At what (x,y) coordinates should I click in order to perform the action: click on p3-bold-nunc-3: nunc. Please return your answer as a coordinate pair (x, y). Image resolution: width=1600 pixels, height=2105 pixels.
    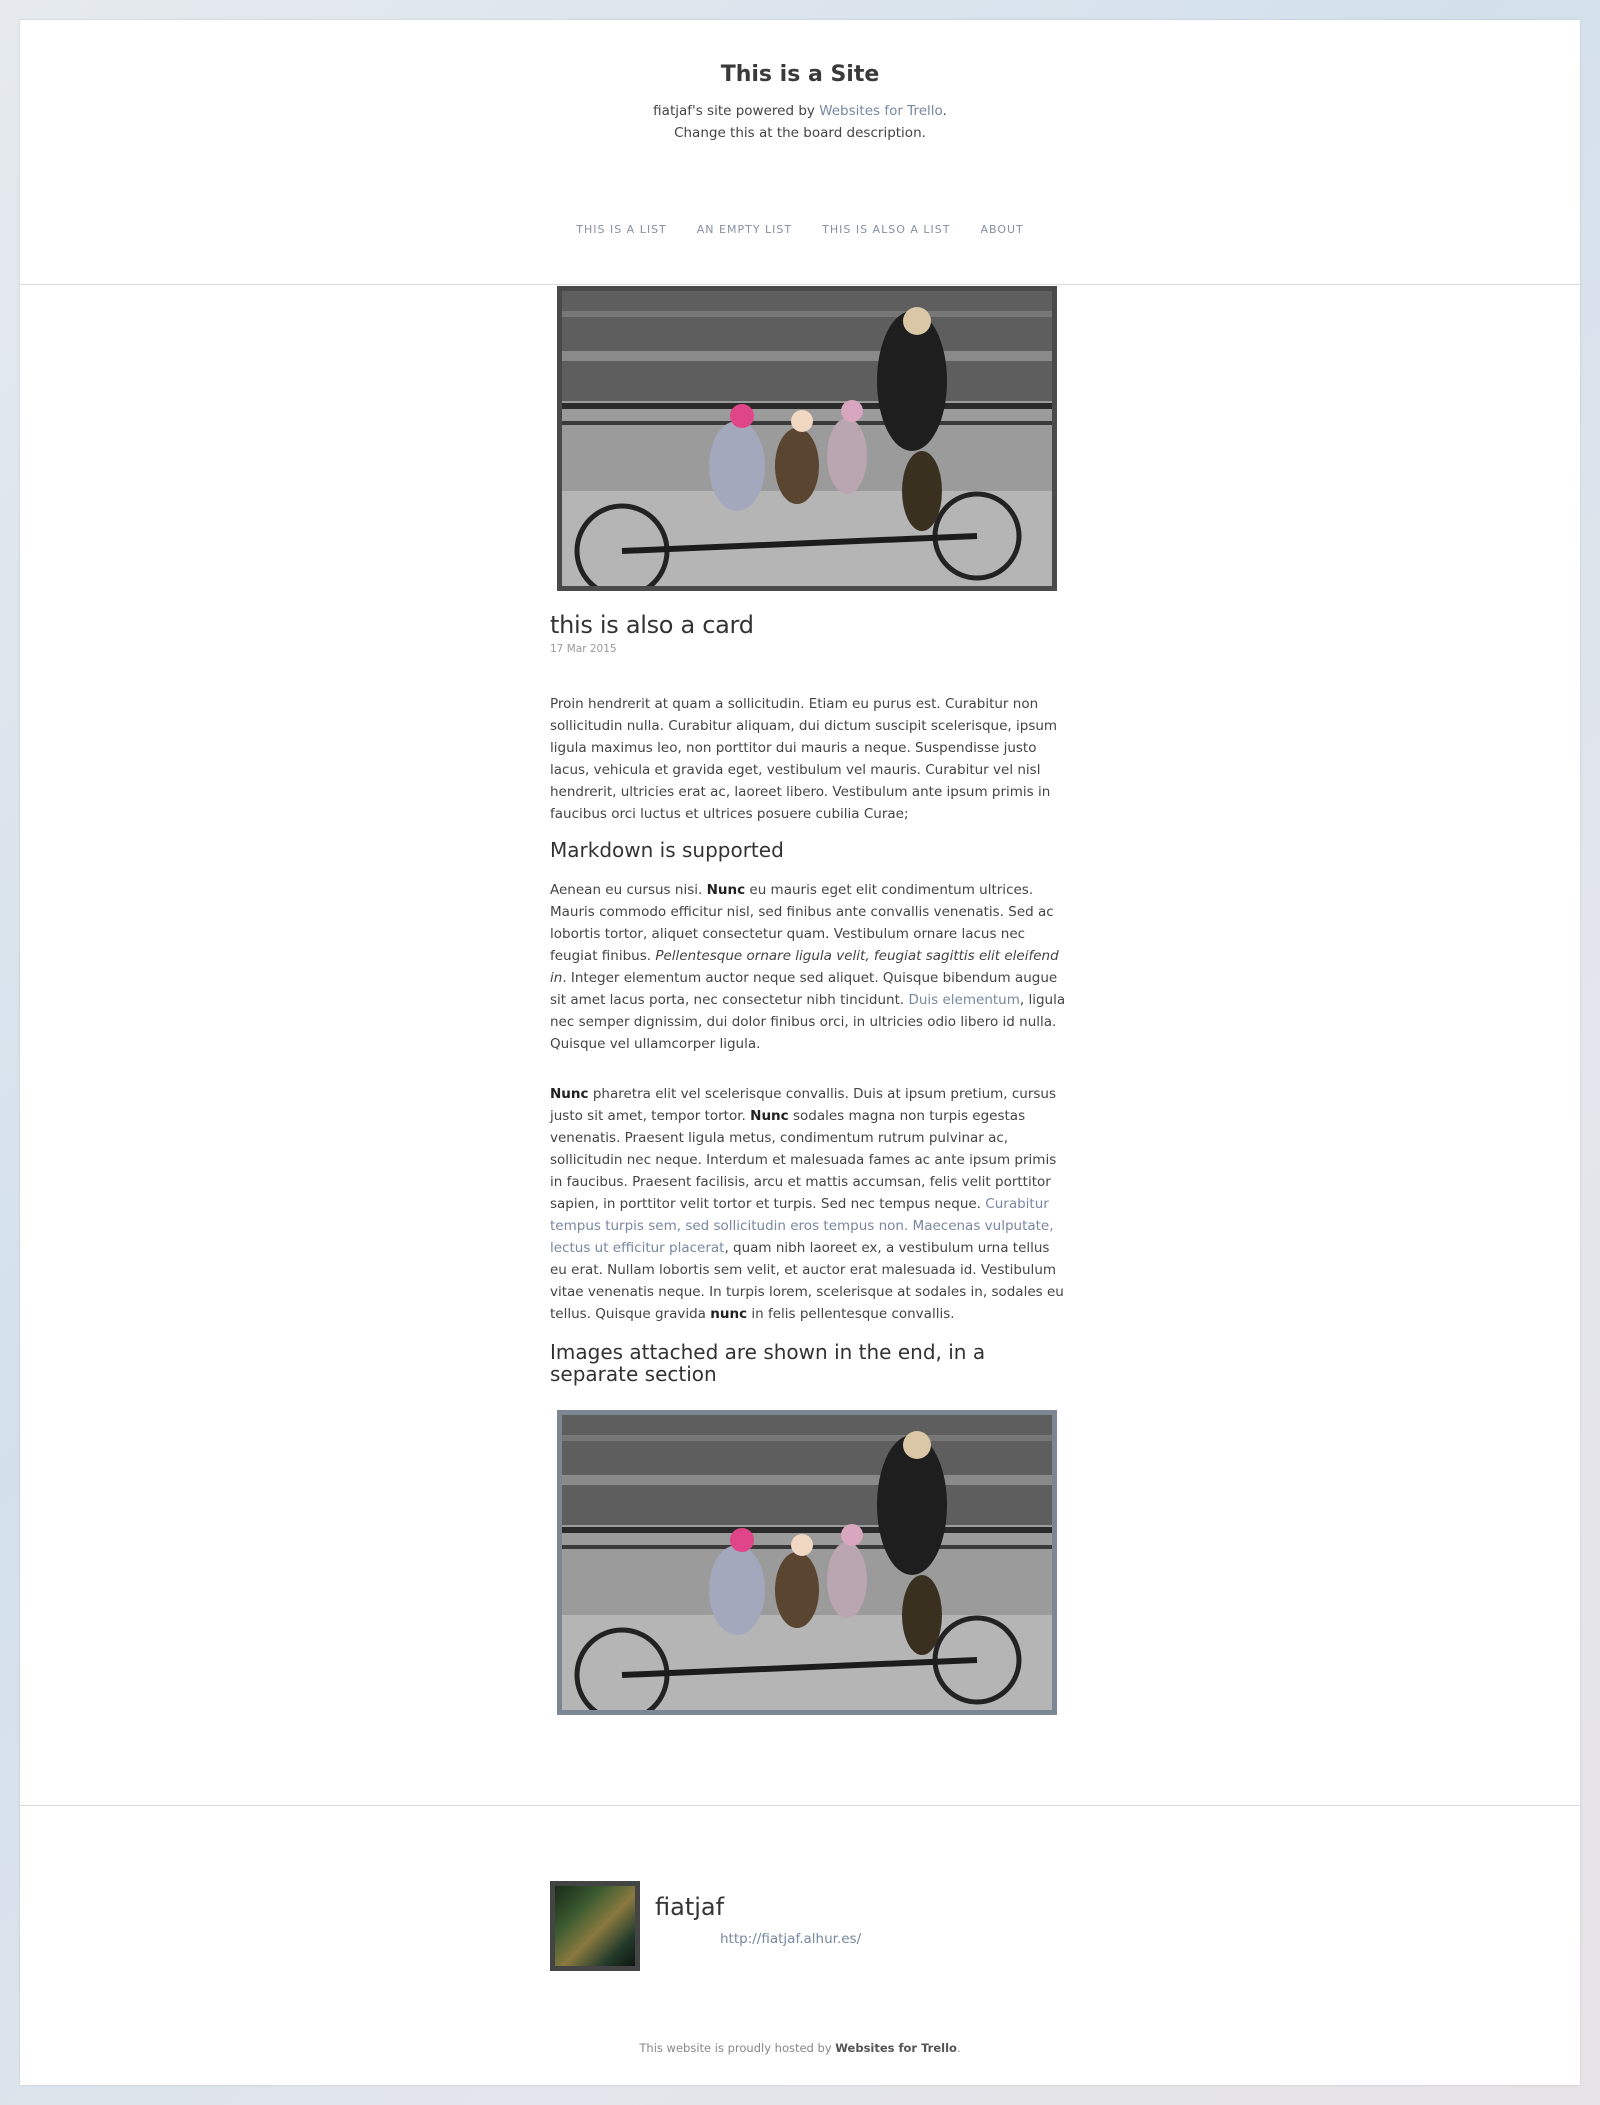
    Looking at the image, I should click on (729, 1314).